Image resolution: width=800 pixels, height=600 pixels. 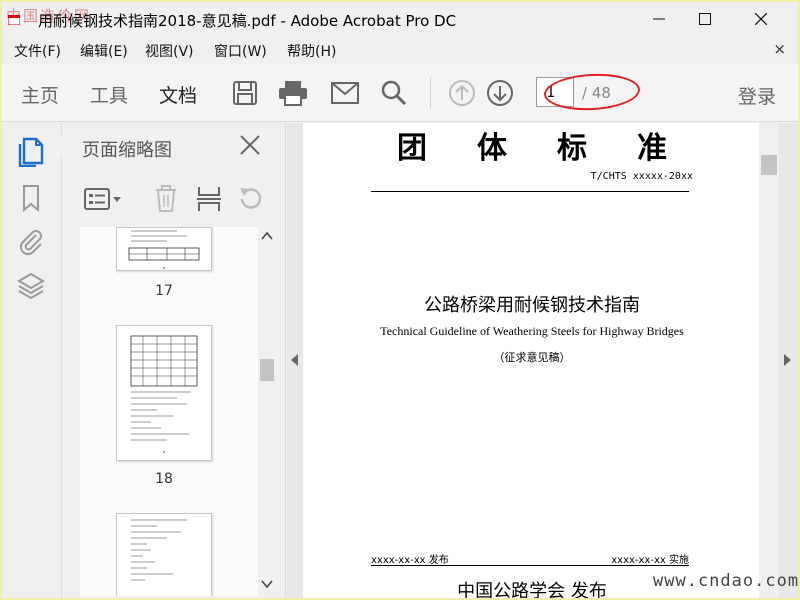 I want to click on search-button, so click(x=394, y=93).